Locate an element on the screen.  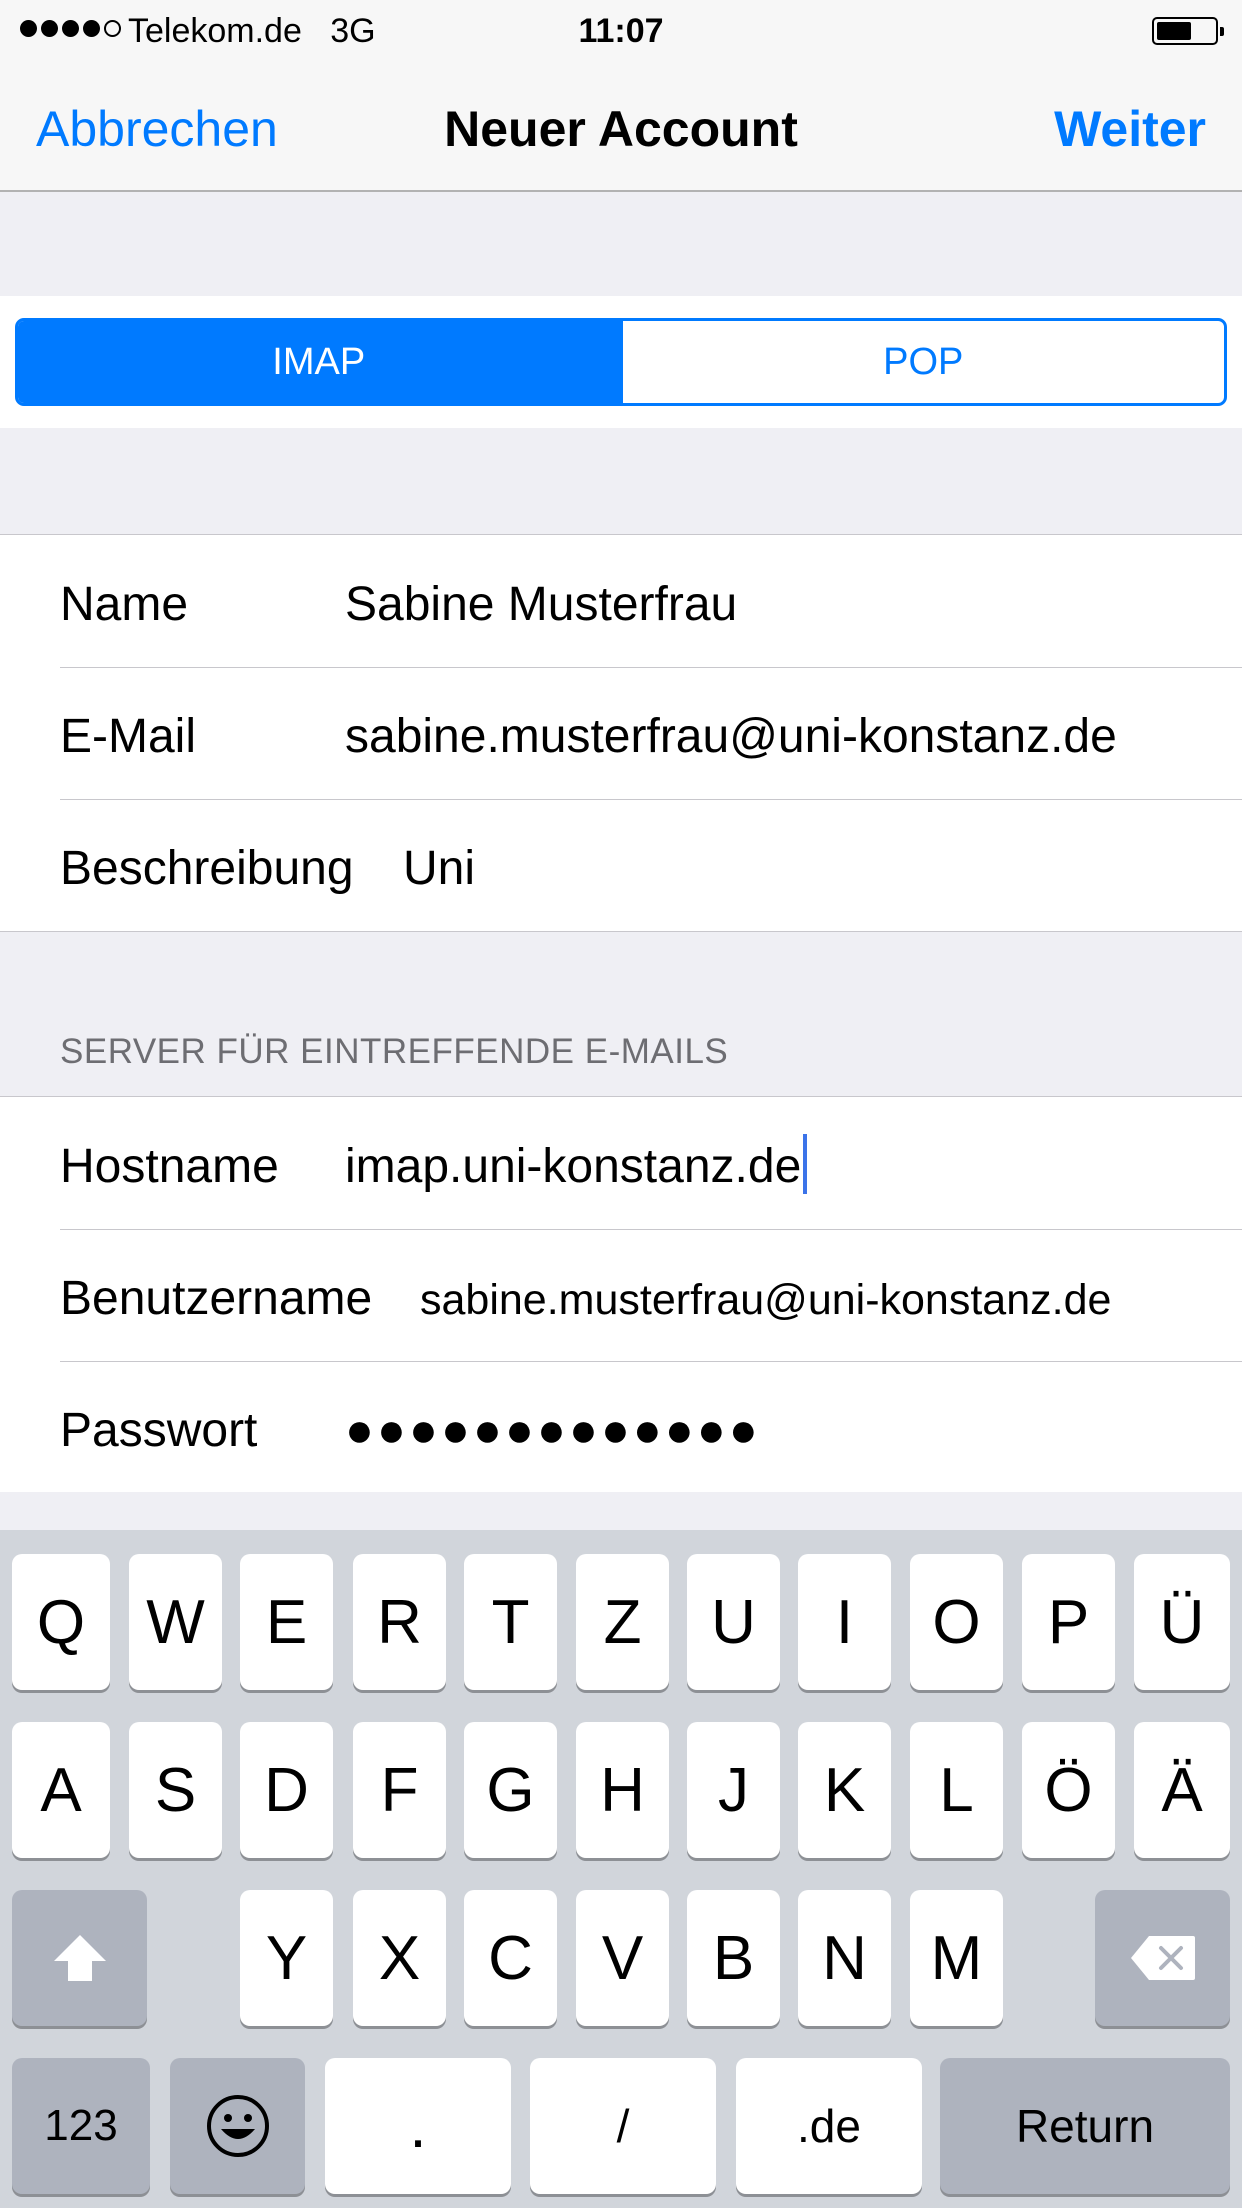
navigation-bar: Abbrechen Neuer Account Weiter is located at coordinates (621, 127).